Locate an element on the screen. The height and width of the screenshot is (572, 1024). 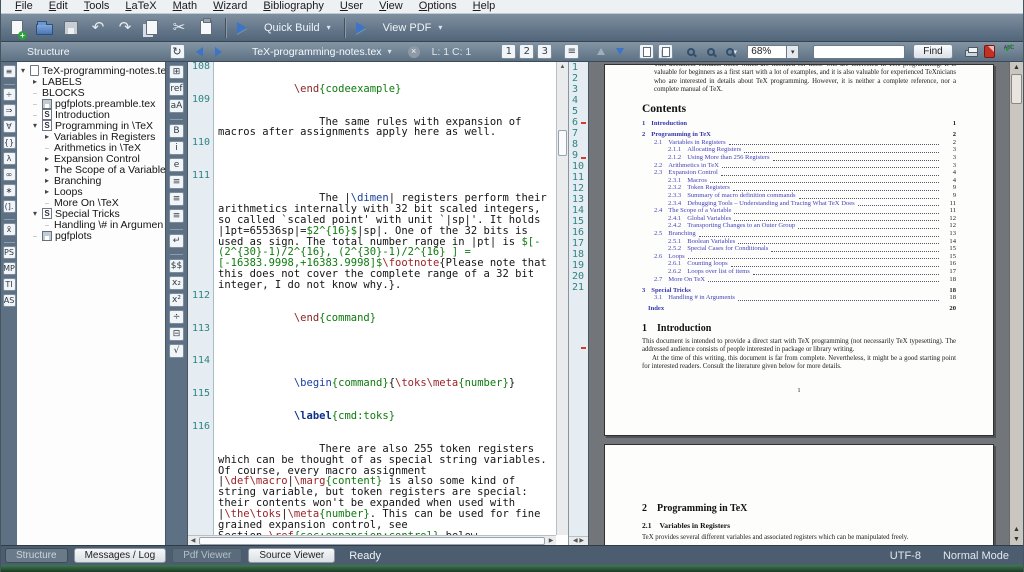
status-panel-button: Messages / Log is located at coordinates (120, 555).